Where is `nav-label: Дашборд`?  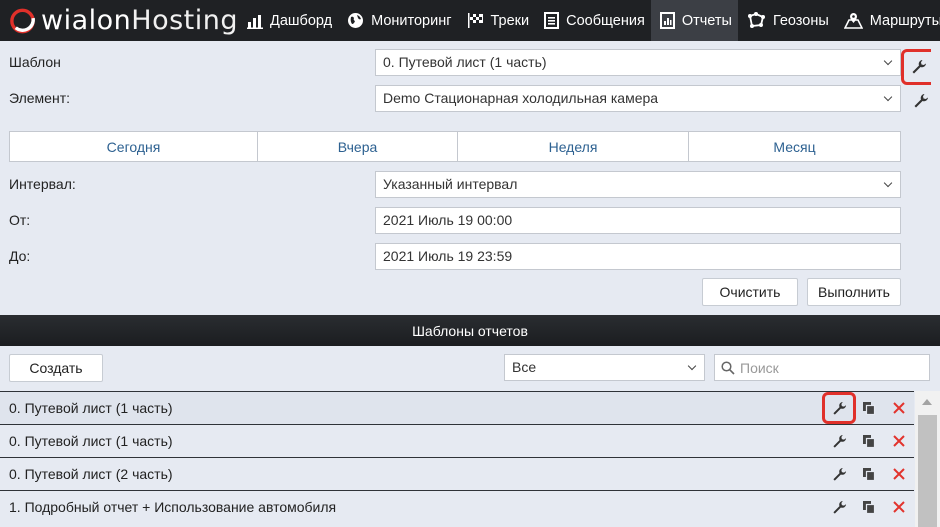 nav-label: Дашборд is located at coordinates (301, 20).